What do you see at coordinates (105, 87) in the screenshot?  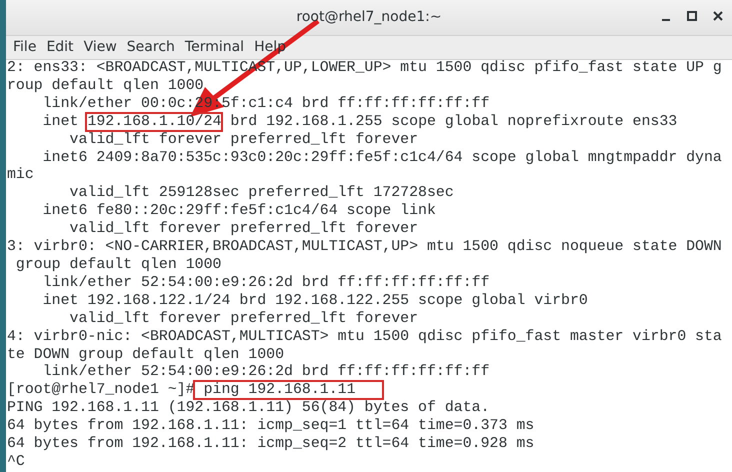 I see `terminal-line: roup default qlen 1000` at bounding box center [105, 87].